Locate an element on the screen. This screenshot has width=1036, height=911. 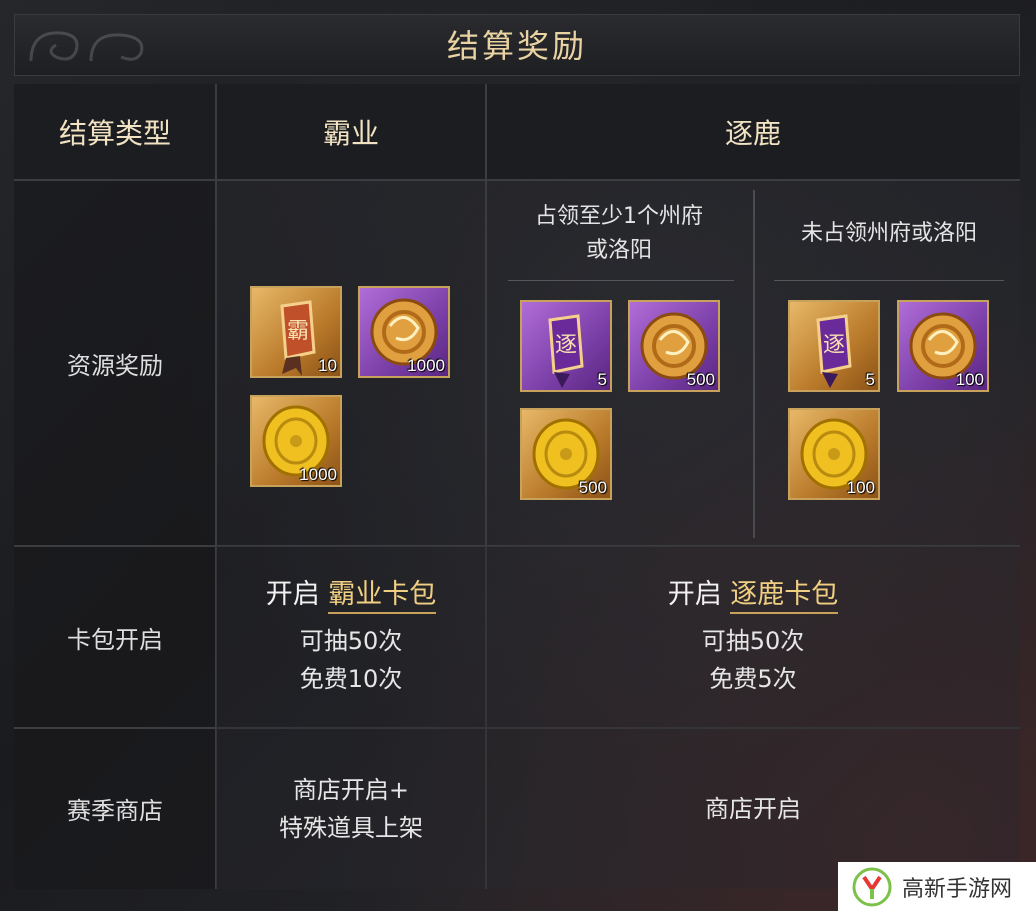
reward-item-zhulu-unoccupied-pendant: 100 is located at coordinates (943, 346).